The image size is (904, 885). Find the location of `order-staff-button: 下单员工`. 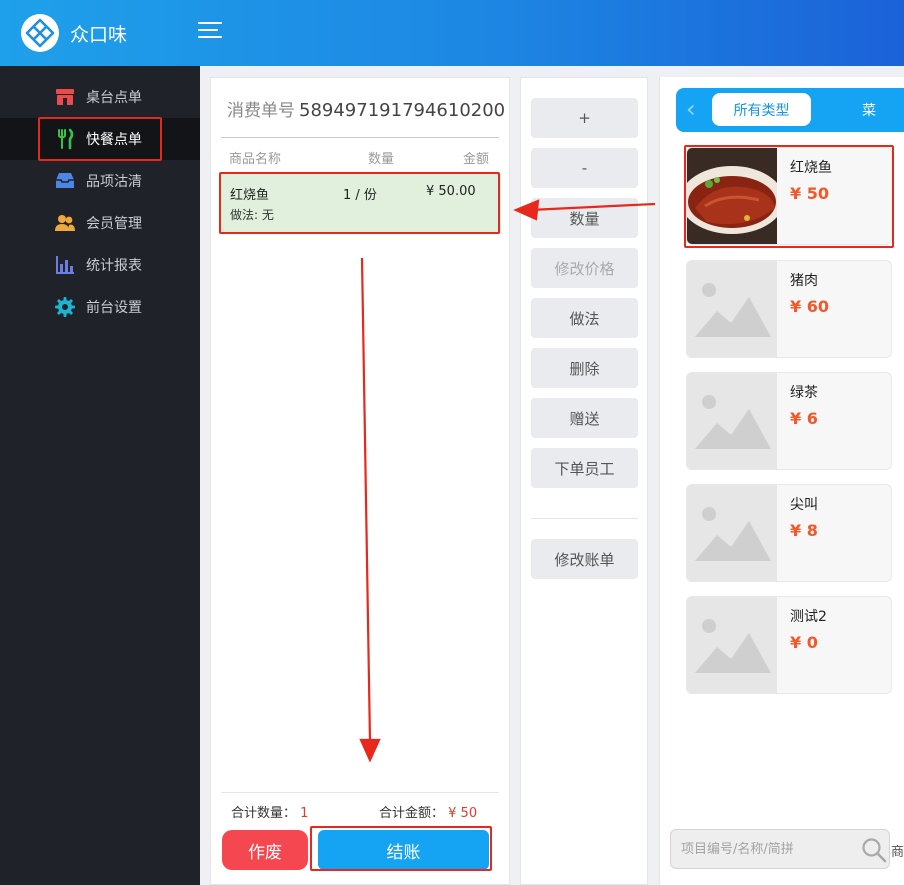

order-staff-button: 下单员工 is located at coordinates (584, 468).